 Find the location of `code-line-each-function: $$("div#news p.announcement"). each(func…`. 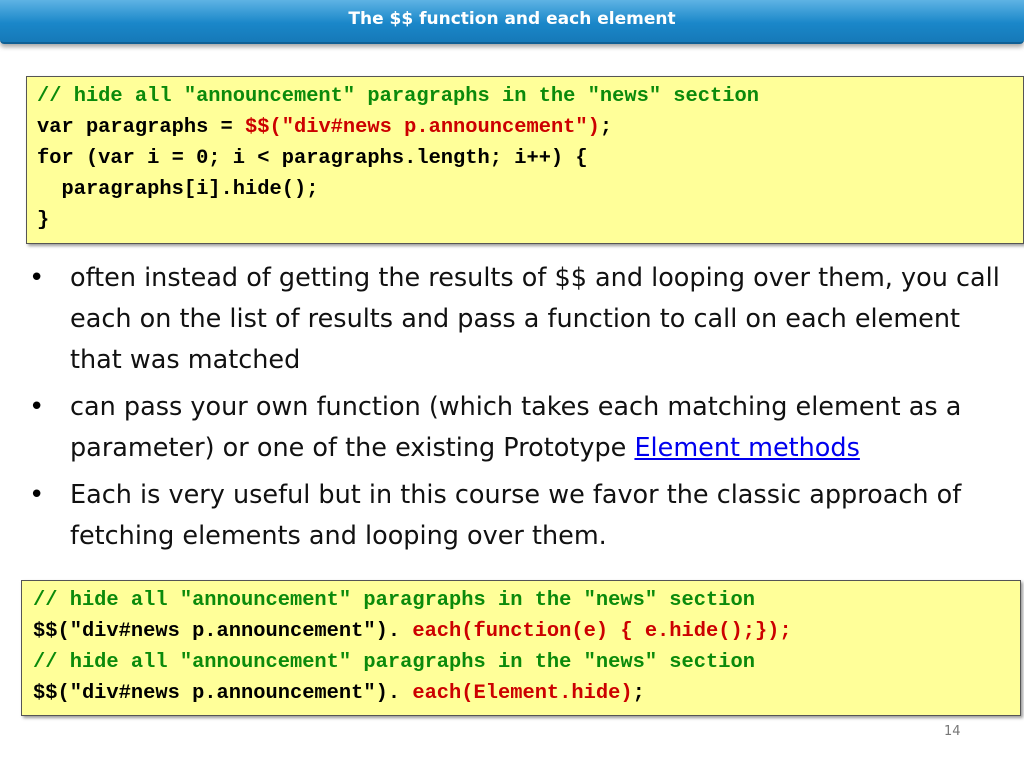

code-line-each-function: $$("div#news p.announcement"). each(func… is located at coordinates (412, 631).